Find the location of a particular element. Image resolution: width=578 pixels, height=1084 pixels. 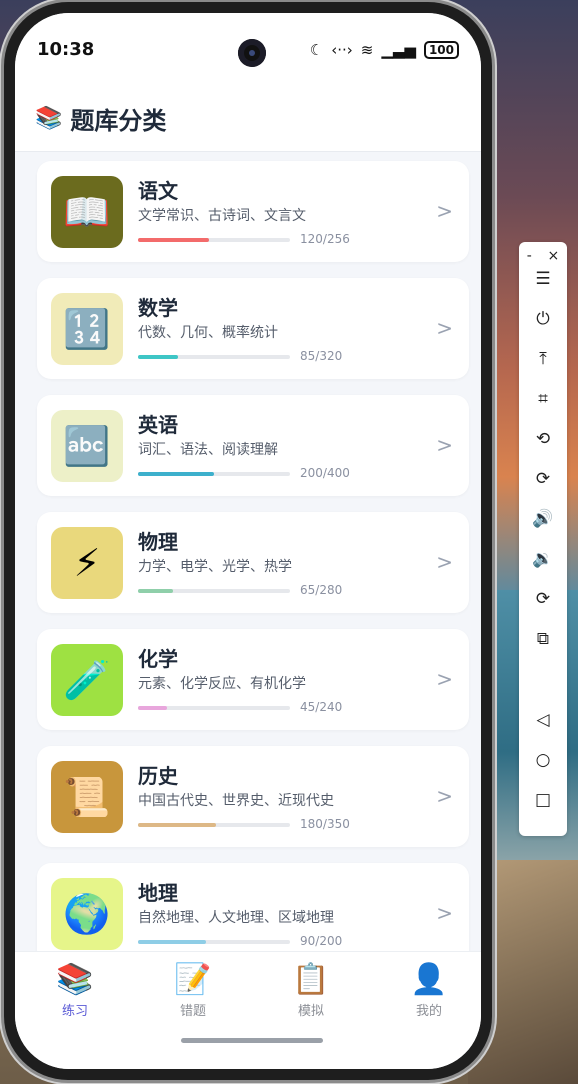

page-title-text: 题库分类 is located at coordinates (118, 121).